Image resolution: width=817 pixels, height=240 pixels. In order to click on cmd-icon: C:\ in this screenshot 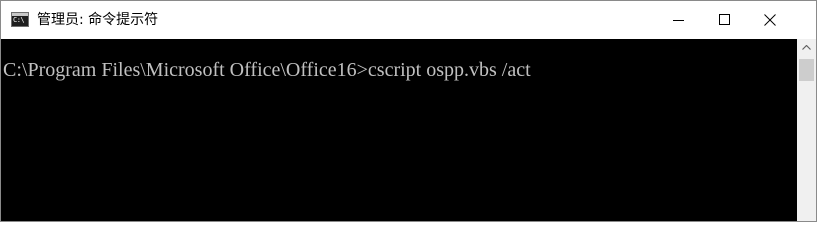, I will do `click(20, 19)`.